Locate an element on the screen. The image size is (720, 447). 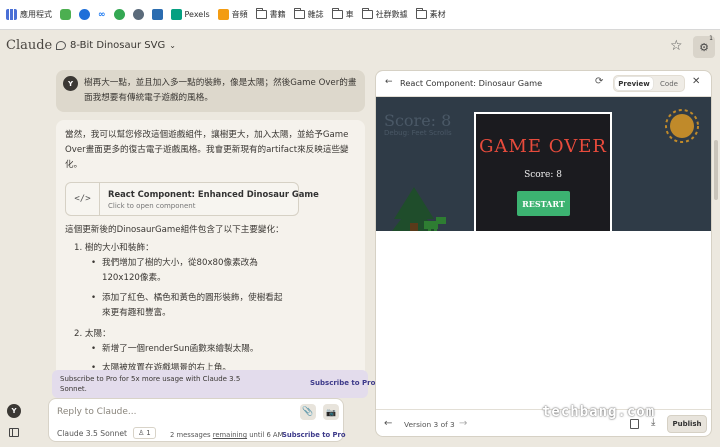
bookmark-folder-cars: 車 is located at coordinates (342, 14).